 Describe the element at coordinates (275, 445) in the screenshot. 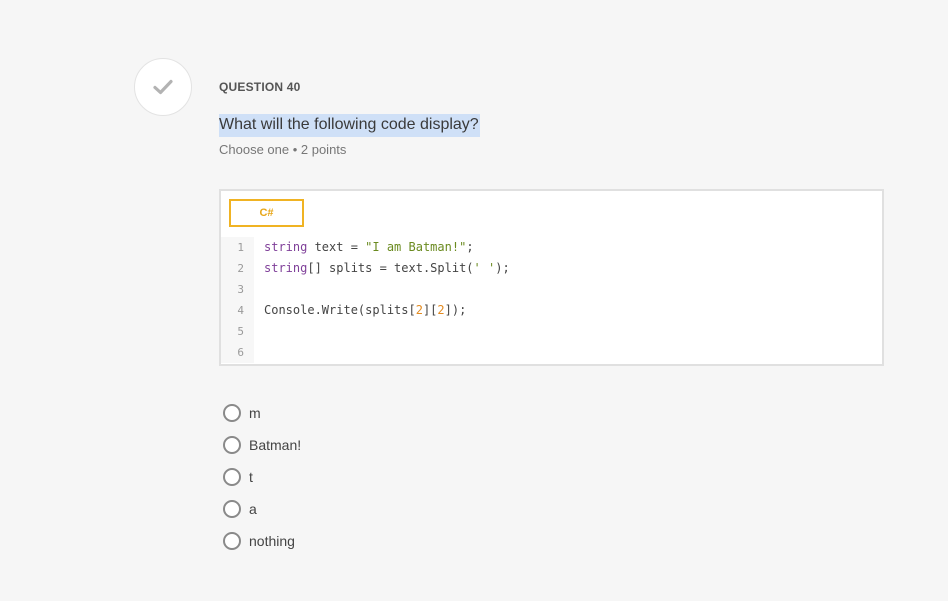

I see `answer-option-label: Batman!` at that location.